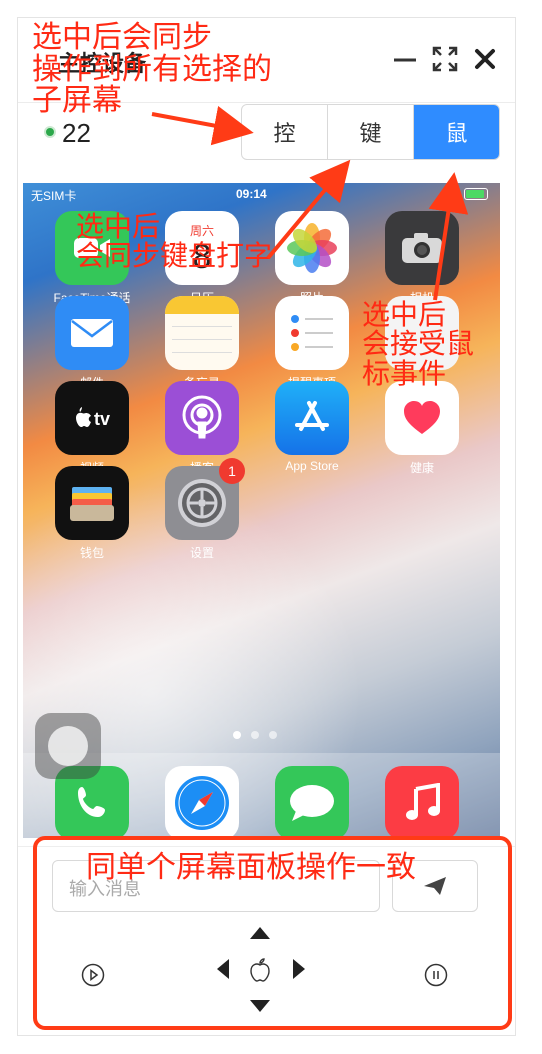 This screenshot has height=1054, width=542. What do you see at coordinates (54, 196) in the screenshot?
I see `carrier-label: 无SIM卡` at bounding box center [54, 196].